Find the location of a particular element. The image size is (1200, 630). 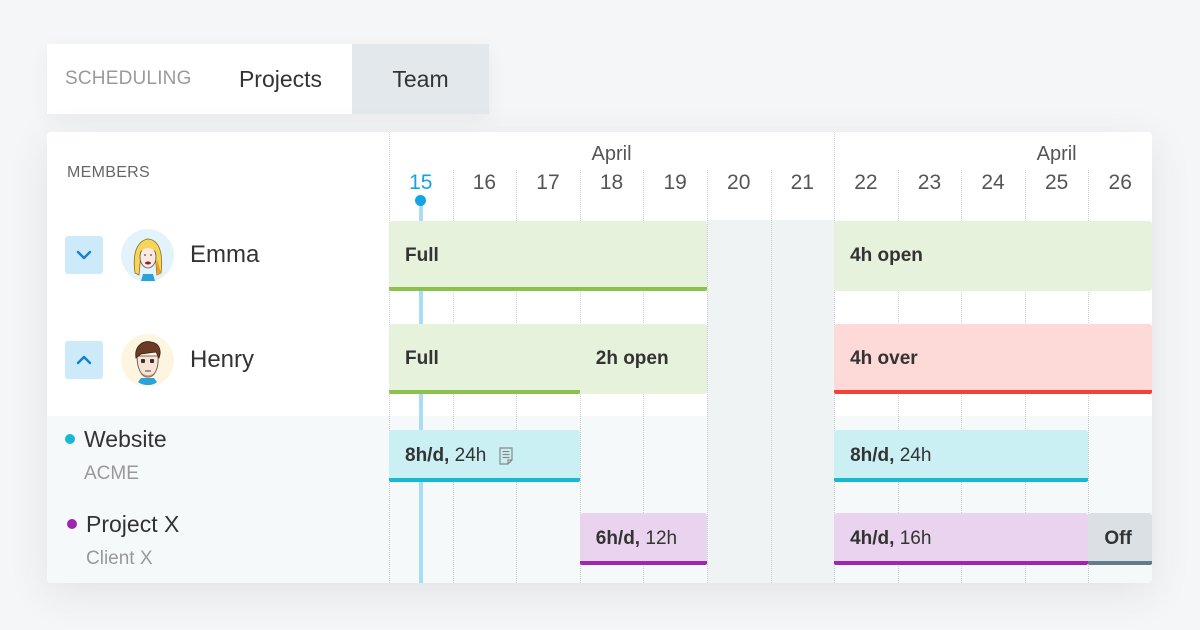

scheduling-tabs: SCHEDULING Projects Team is located at coordinates (268, 79).